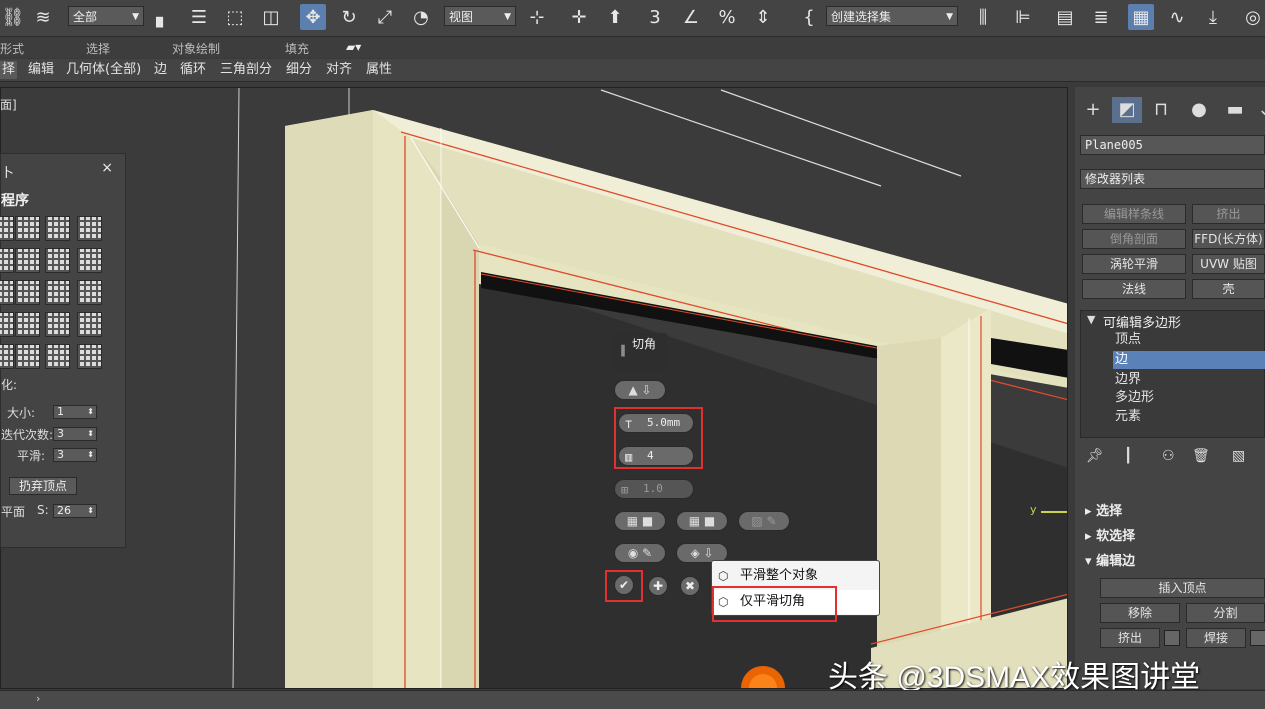  I want to click on discard-vertices-button: 扔弃顶点, so click(43, 486).